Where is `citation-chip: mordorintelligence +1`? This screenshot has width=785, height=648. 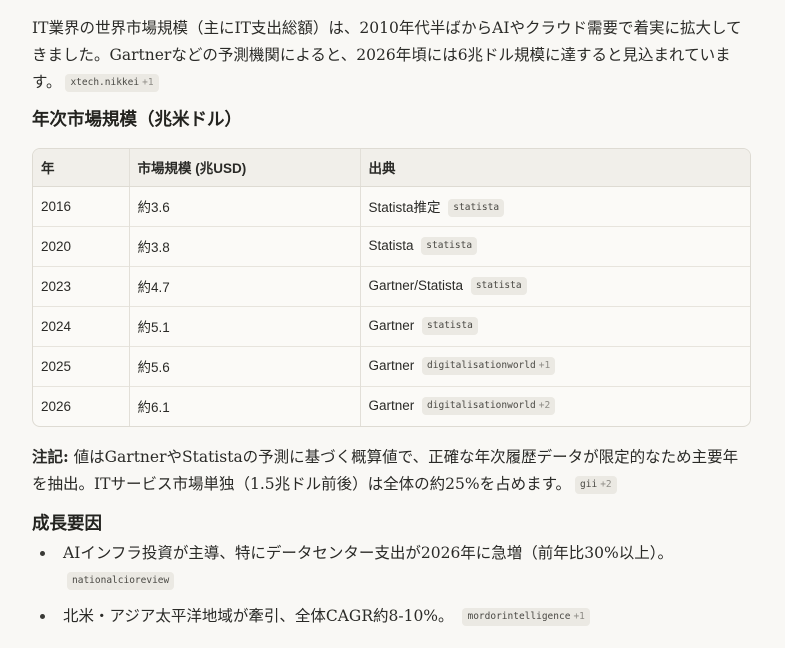 citation-chip: mordorintelligence +1 is located at coordinates (526, 617).